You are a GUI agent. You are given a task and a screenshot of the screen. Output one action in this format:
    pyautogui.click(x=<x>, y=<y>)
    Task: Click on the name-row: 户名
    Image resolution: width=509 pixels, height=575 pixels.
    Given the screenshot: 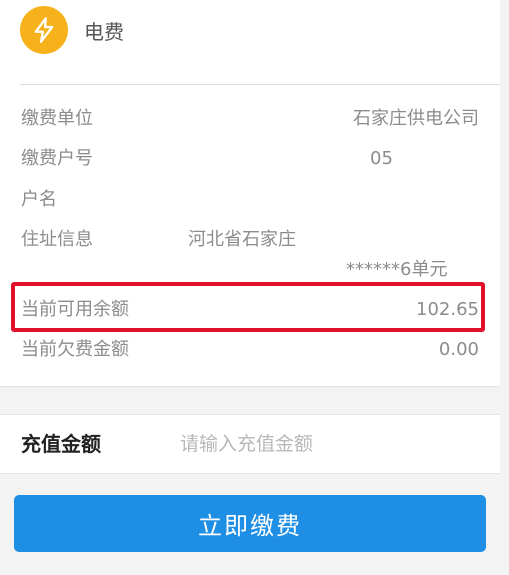 What is the action you would take?
    pyautogui.click(x=250, y=200)
    